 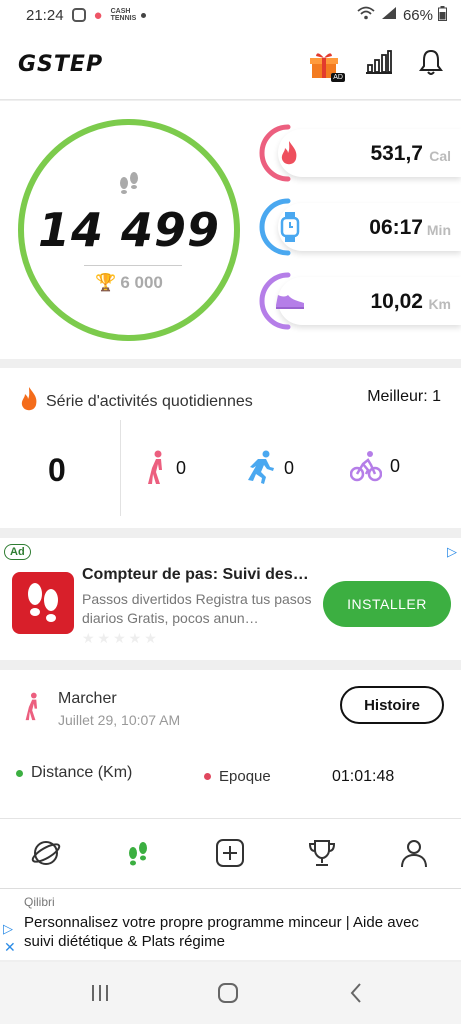 I want to click on step-goal: 🏆 6 000, so click(x=129, y=283).